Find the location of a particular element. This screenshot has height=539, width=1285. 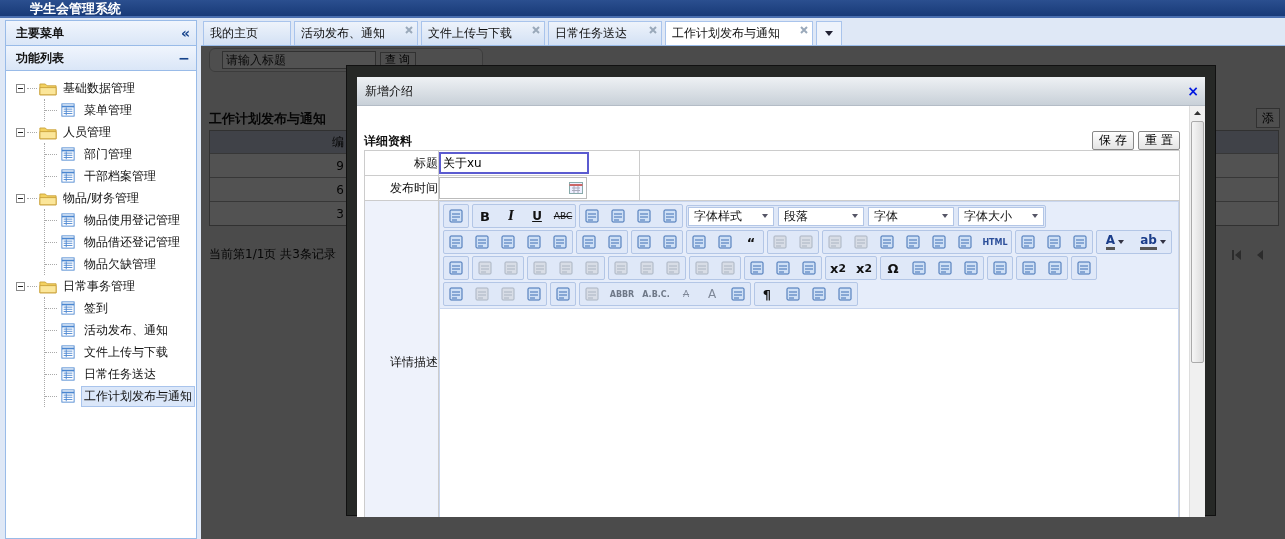

table-cell-text: 9 is located at coordinates (339, 165).